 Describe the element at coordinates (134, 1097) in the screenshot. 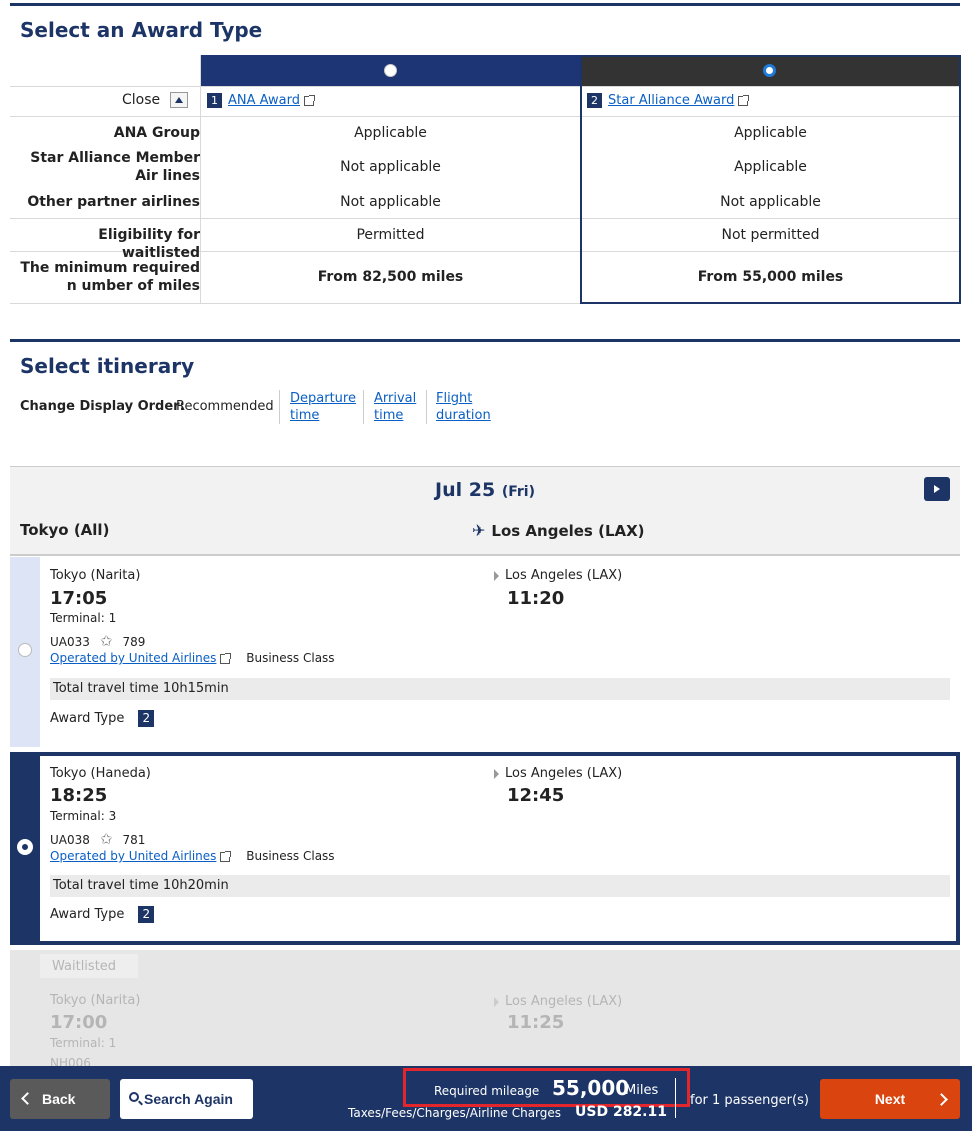

I see `search-icon` at that location.